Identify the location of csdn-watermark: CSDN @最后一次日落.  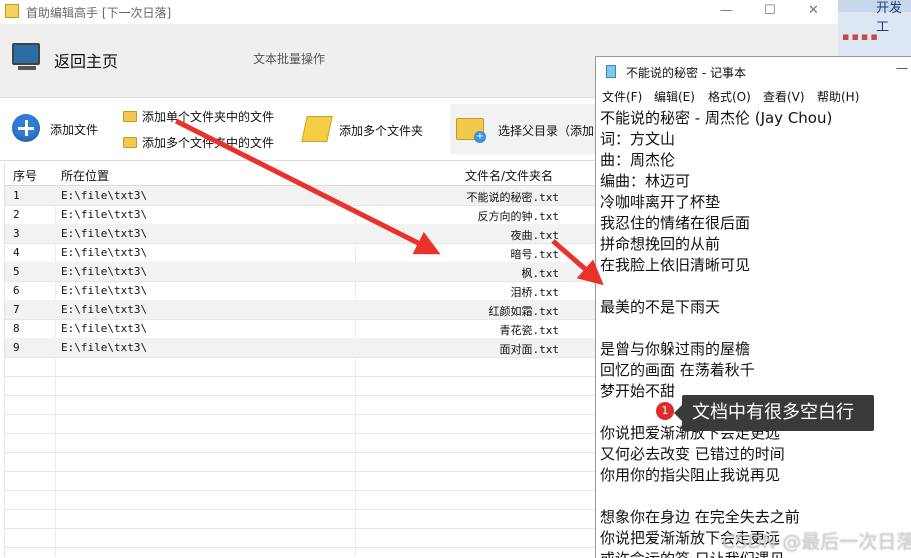
(816, 542).